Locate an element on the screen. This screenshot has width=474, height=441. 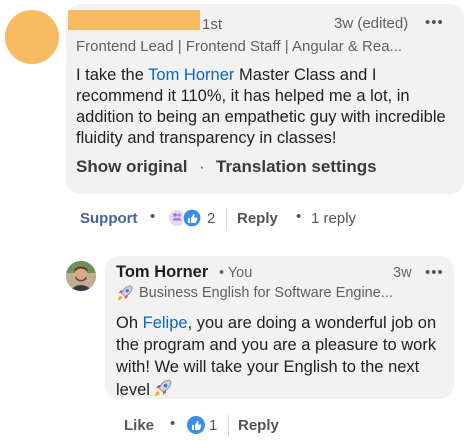
redacted-commenter-name is located at coordinates (134, 20).